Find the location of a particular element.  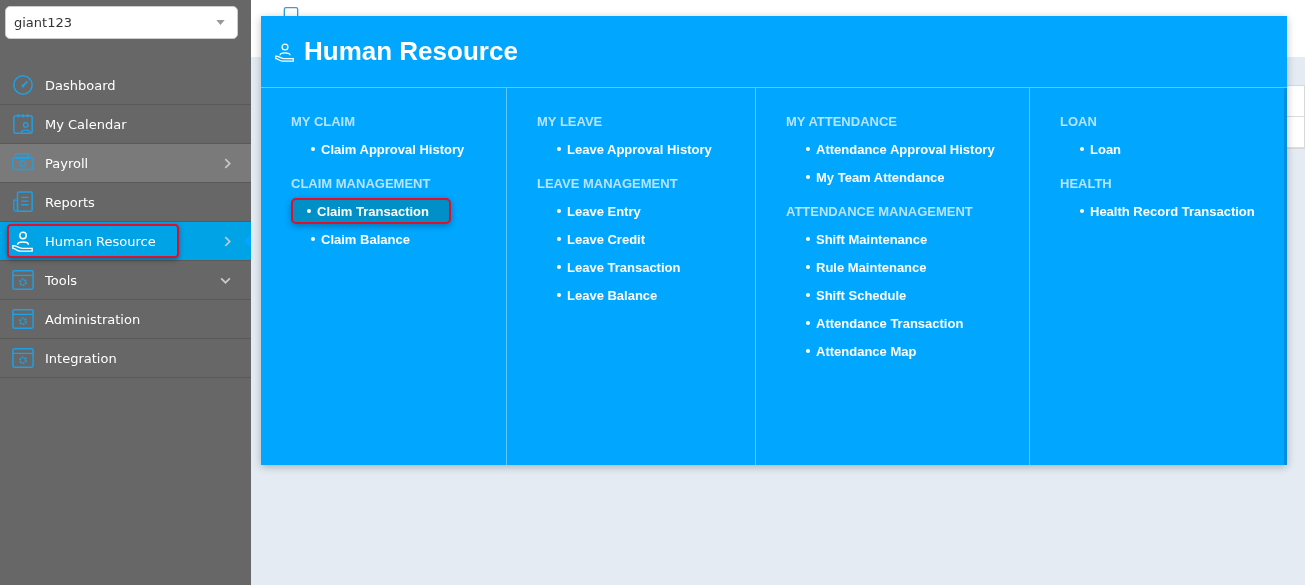

section-heading: MY ATTENDANCE is located at coordinates (842, 122).